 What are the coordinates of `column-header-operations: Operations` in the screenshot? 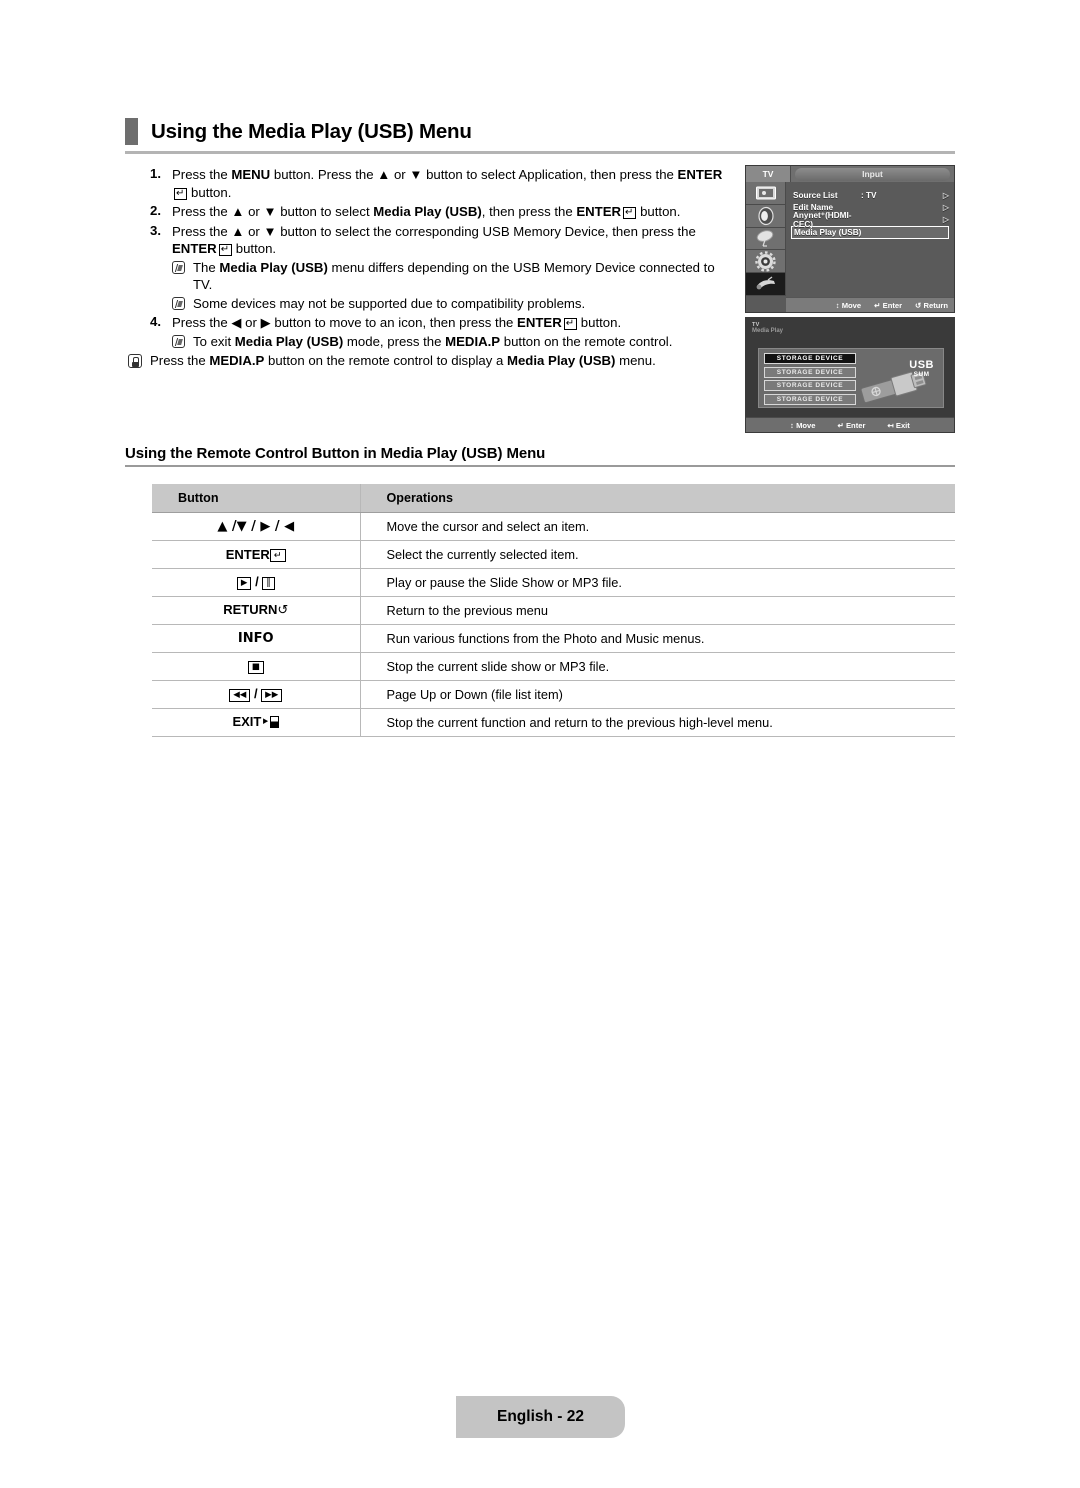 It's located at (657, 498).